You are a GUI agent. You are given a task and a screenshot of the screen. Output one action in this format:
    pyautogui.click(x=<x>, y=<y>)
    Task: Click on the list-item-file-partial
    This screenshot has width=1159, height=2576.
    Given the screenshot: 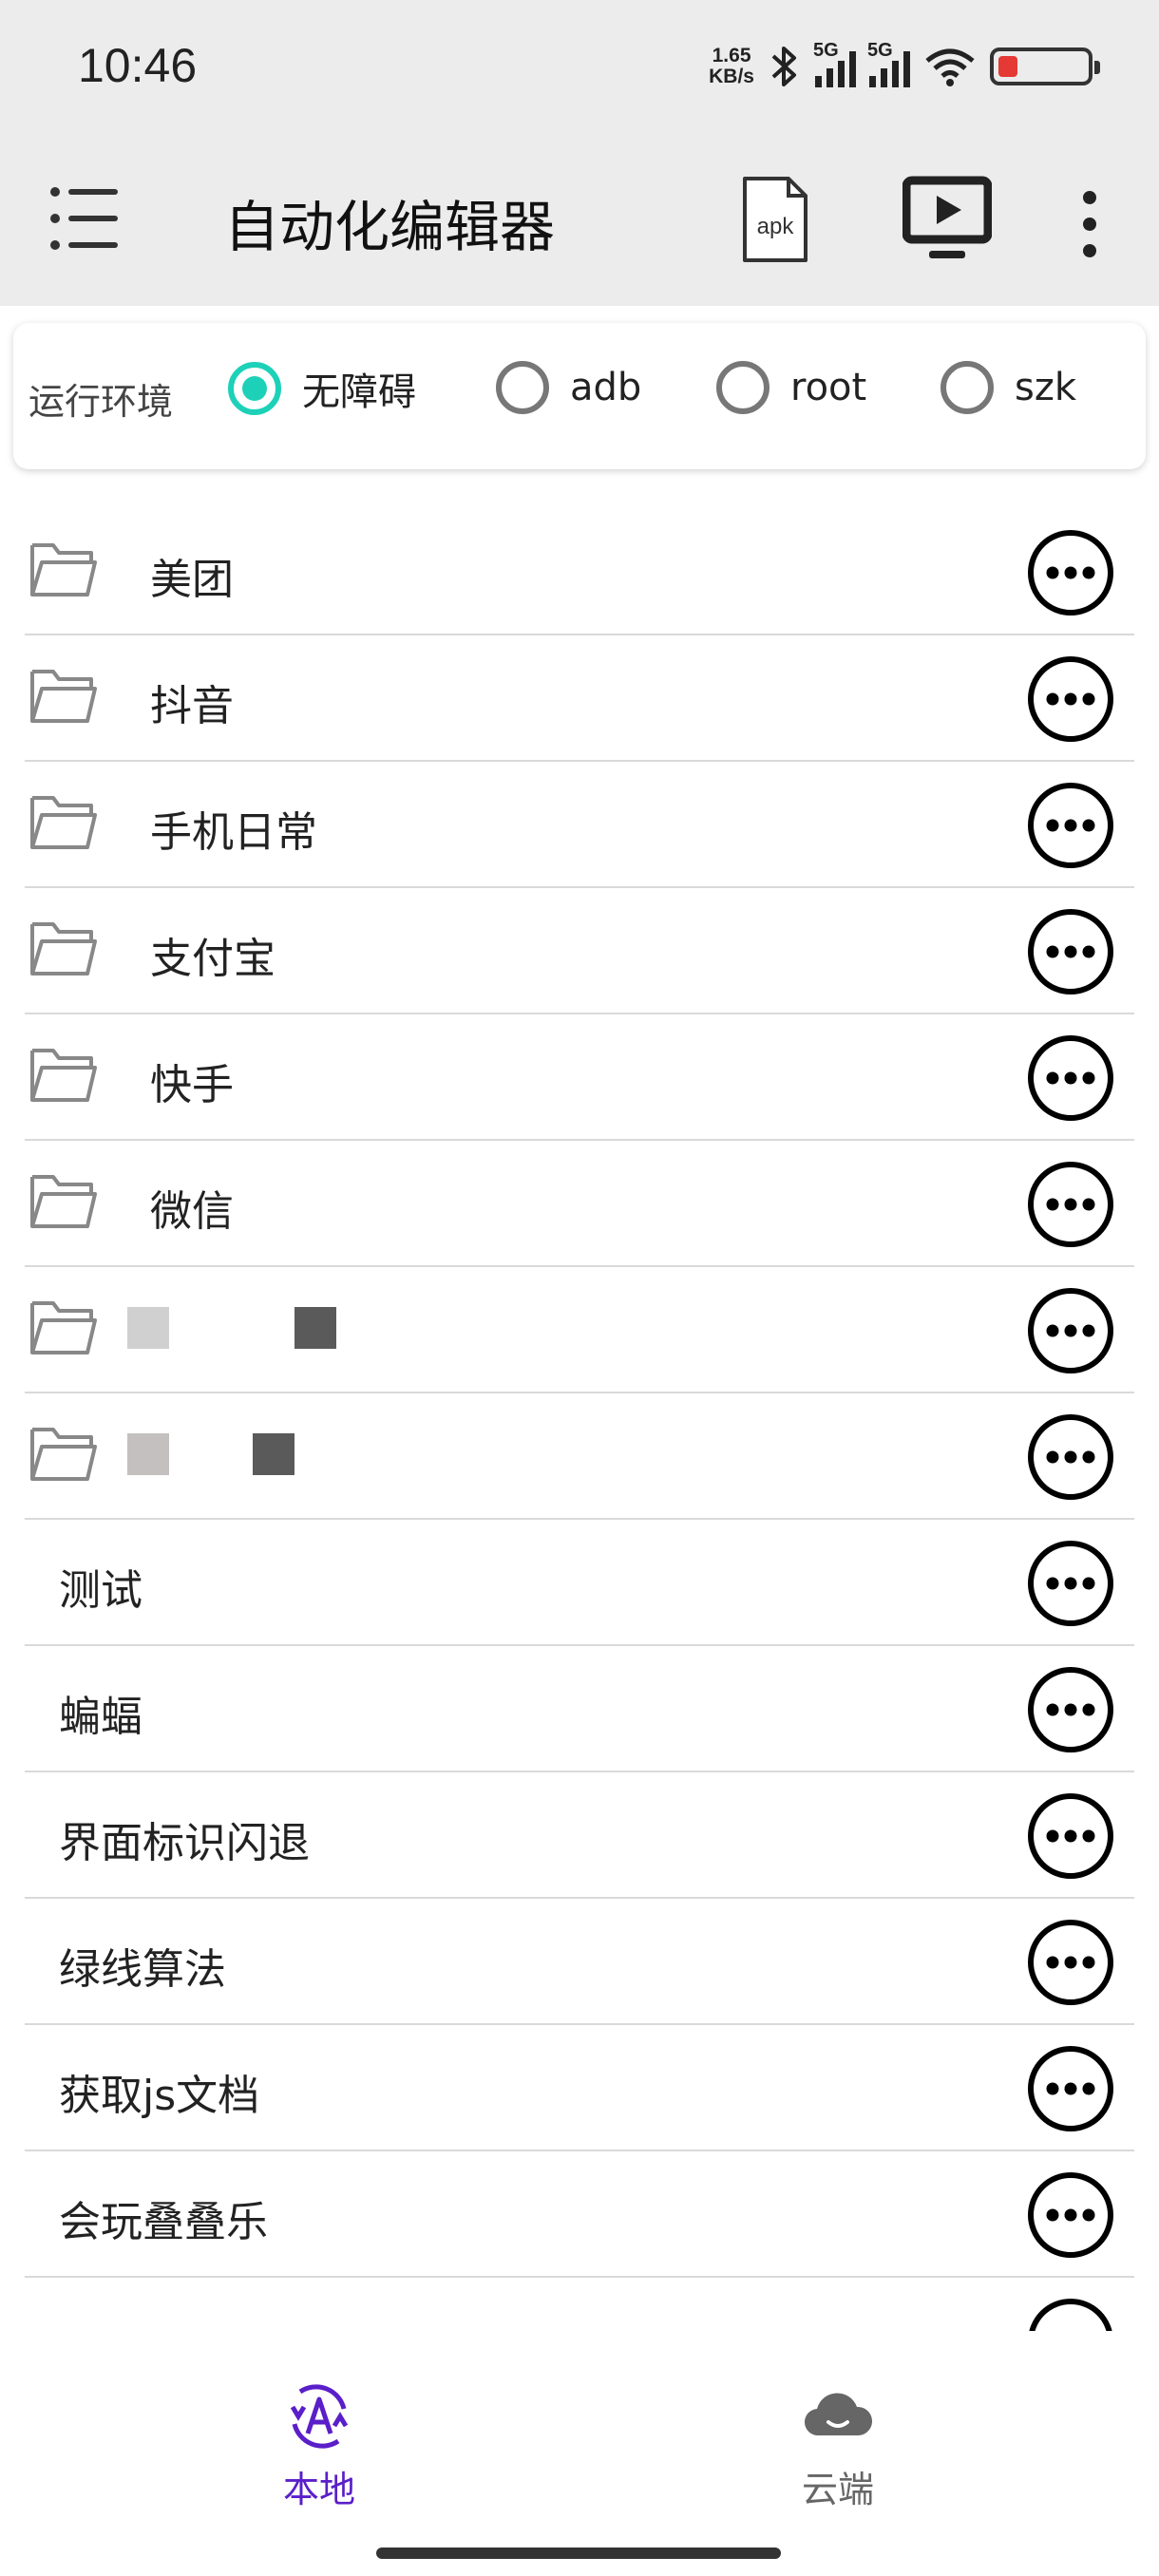 What is the action you would take?
    pyautogui.click(x=579, y=2304)
    